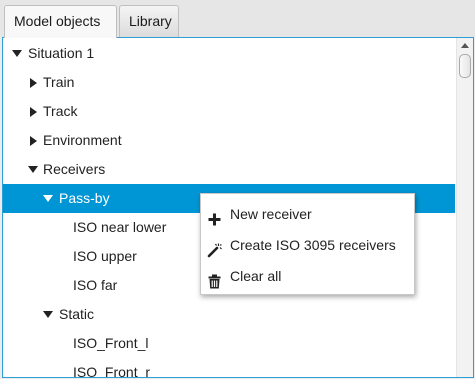 Image resolution: width=475 pixels, height=379 pixels. I want to click on tree-item-iso-front-l: ISO_Front_l, so click(229, 343).